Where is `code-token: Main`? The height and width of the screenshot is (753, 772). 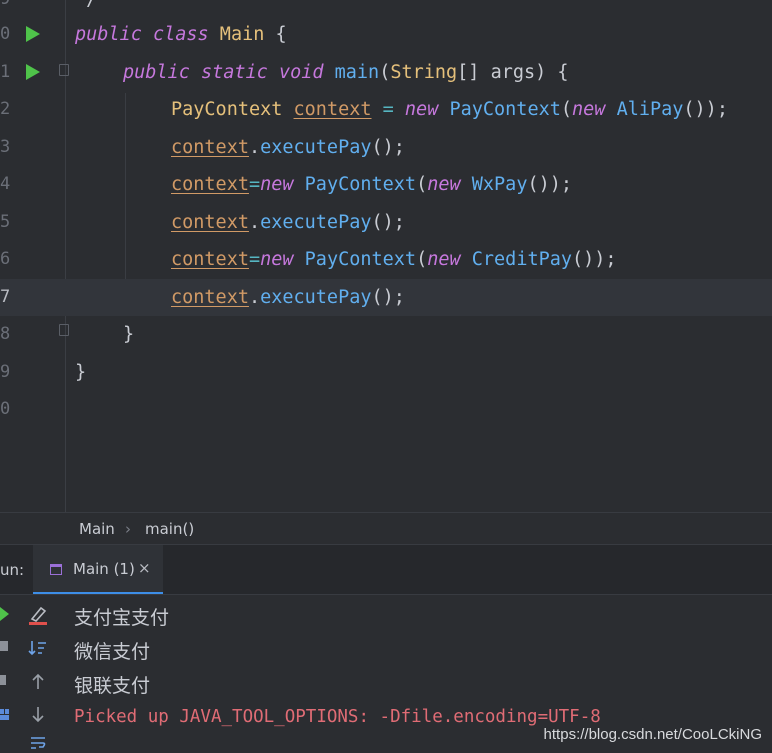
code-token: Main is located at coordinates (236, 34).